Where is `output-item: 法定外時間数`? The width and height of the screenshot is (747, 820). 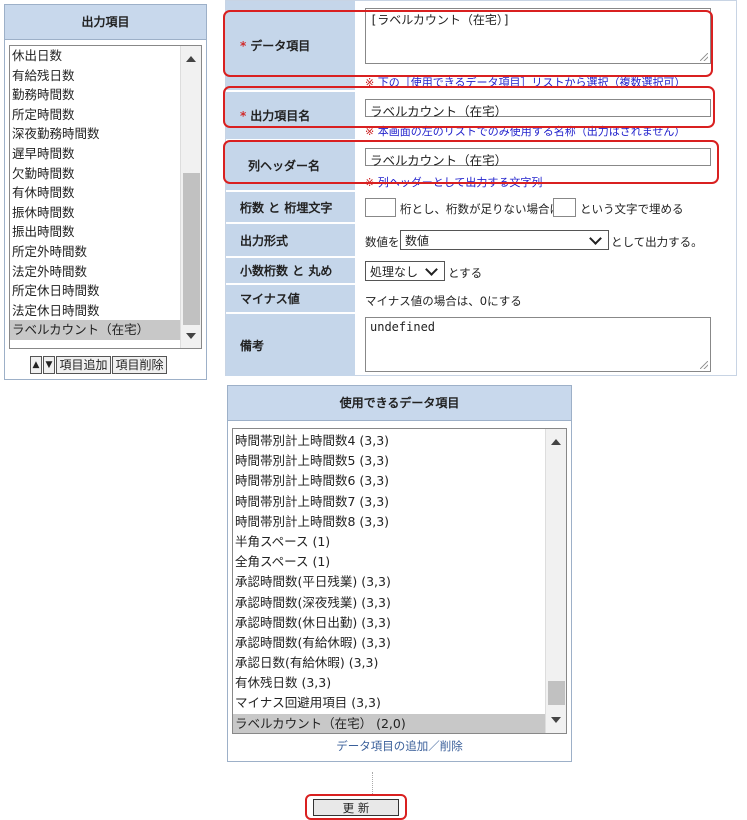 output-item: 法定外時間数 is located at coordinates (95, 272).